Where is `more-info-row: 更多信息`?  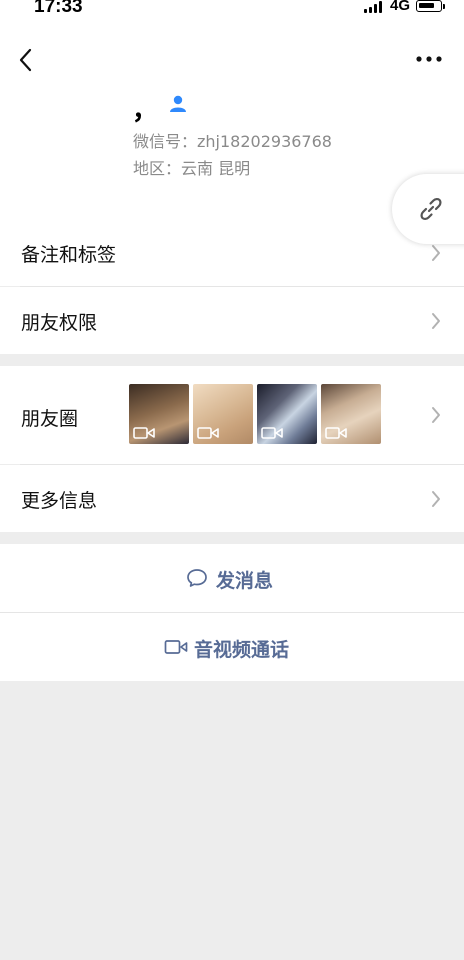 more-info-row: 更多信息 is located at coordinates (232, 498).